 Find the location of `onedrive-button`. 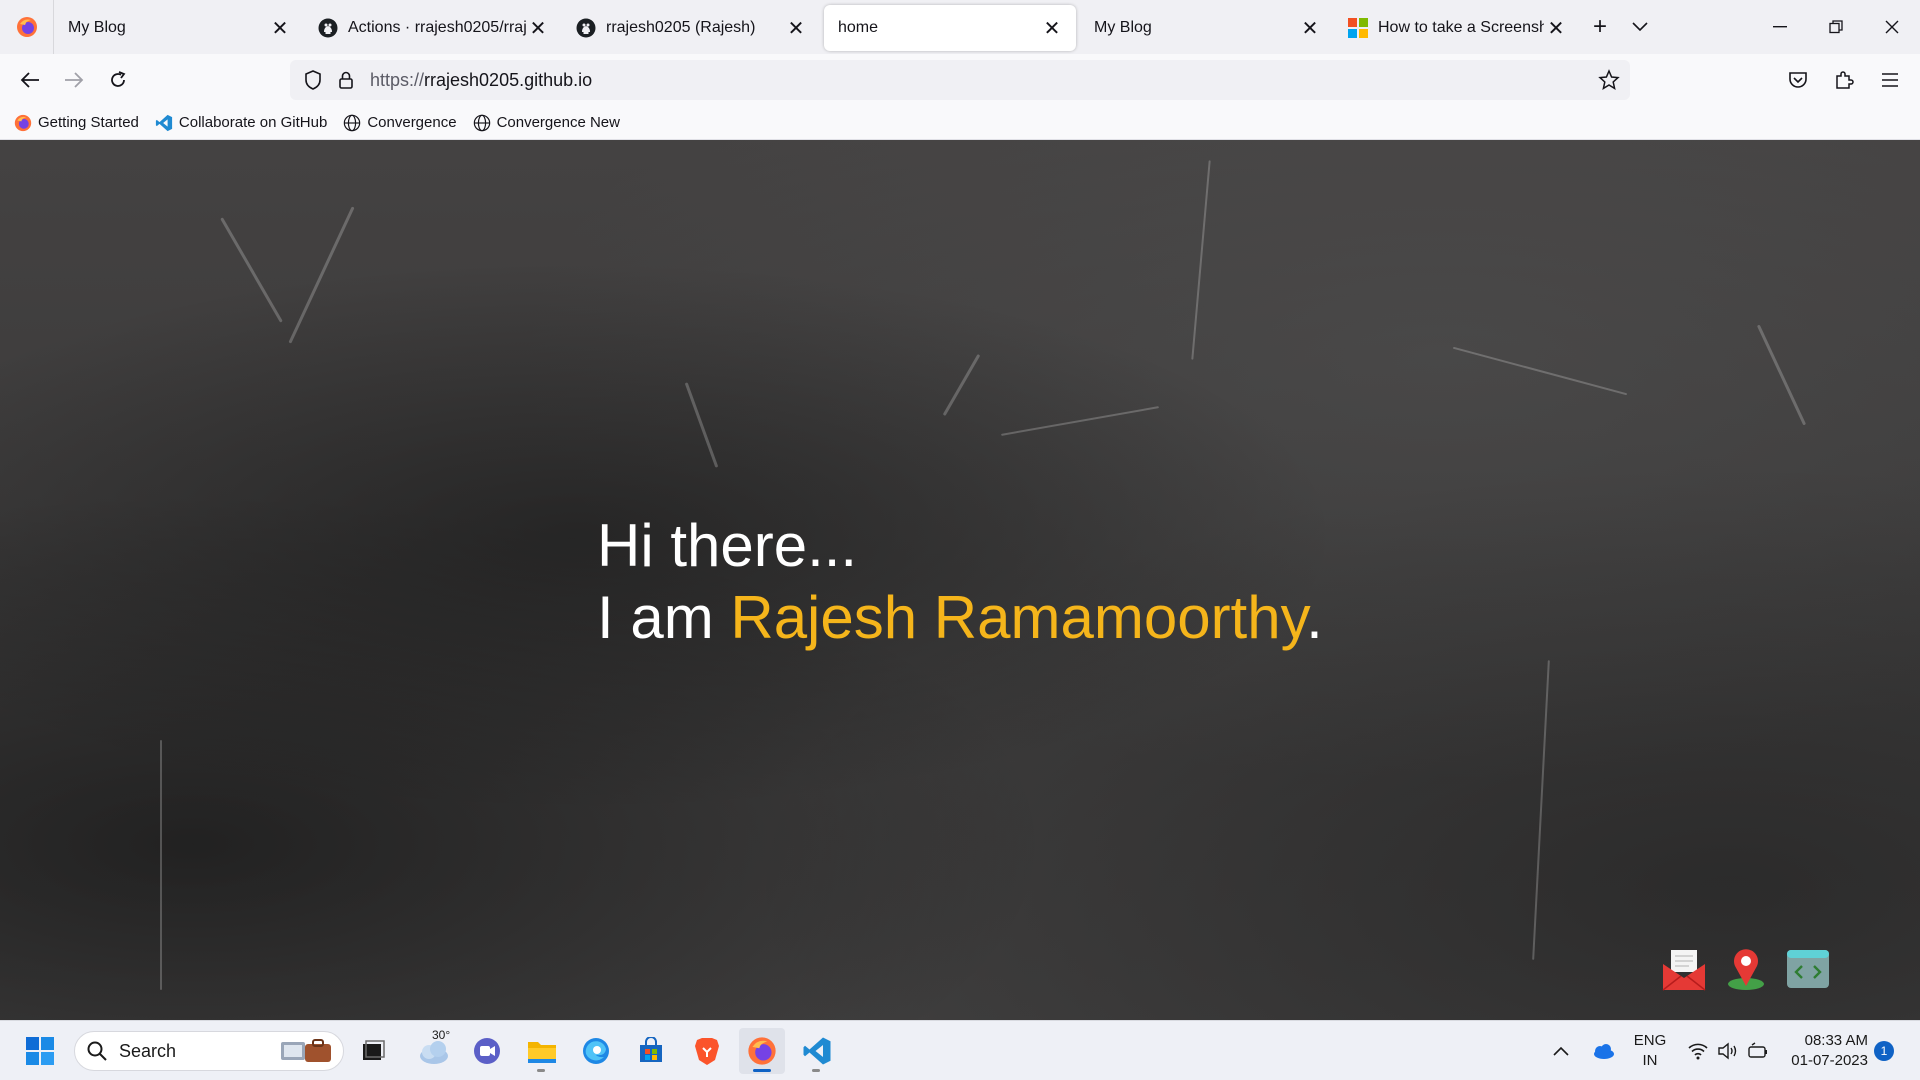

onedrive-button is located at coordinates (1603, 1051).